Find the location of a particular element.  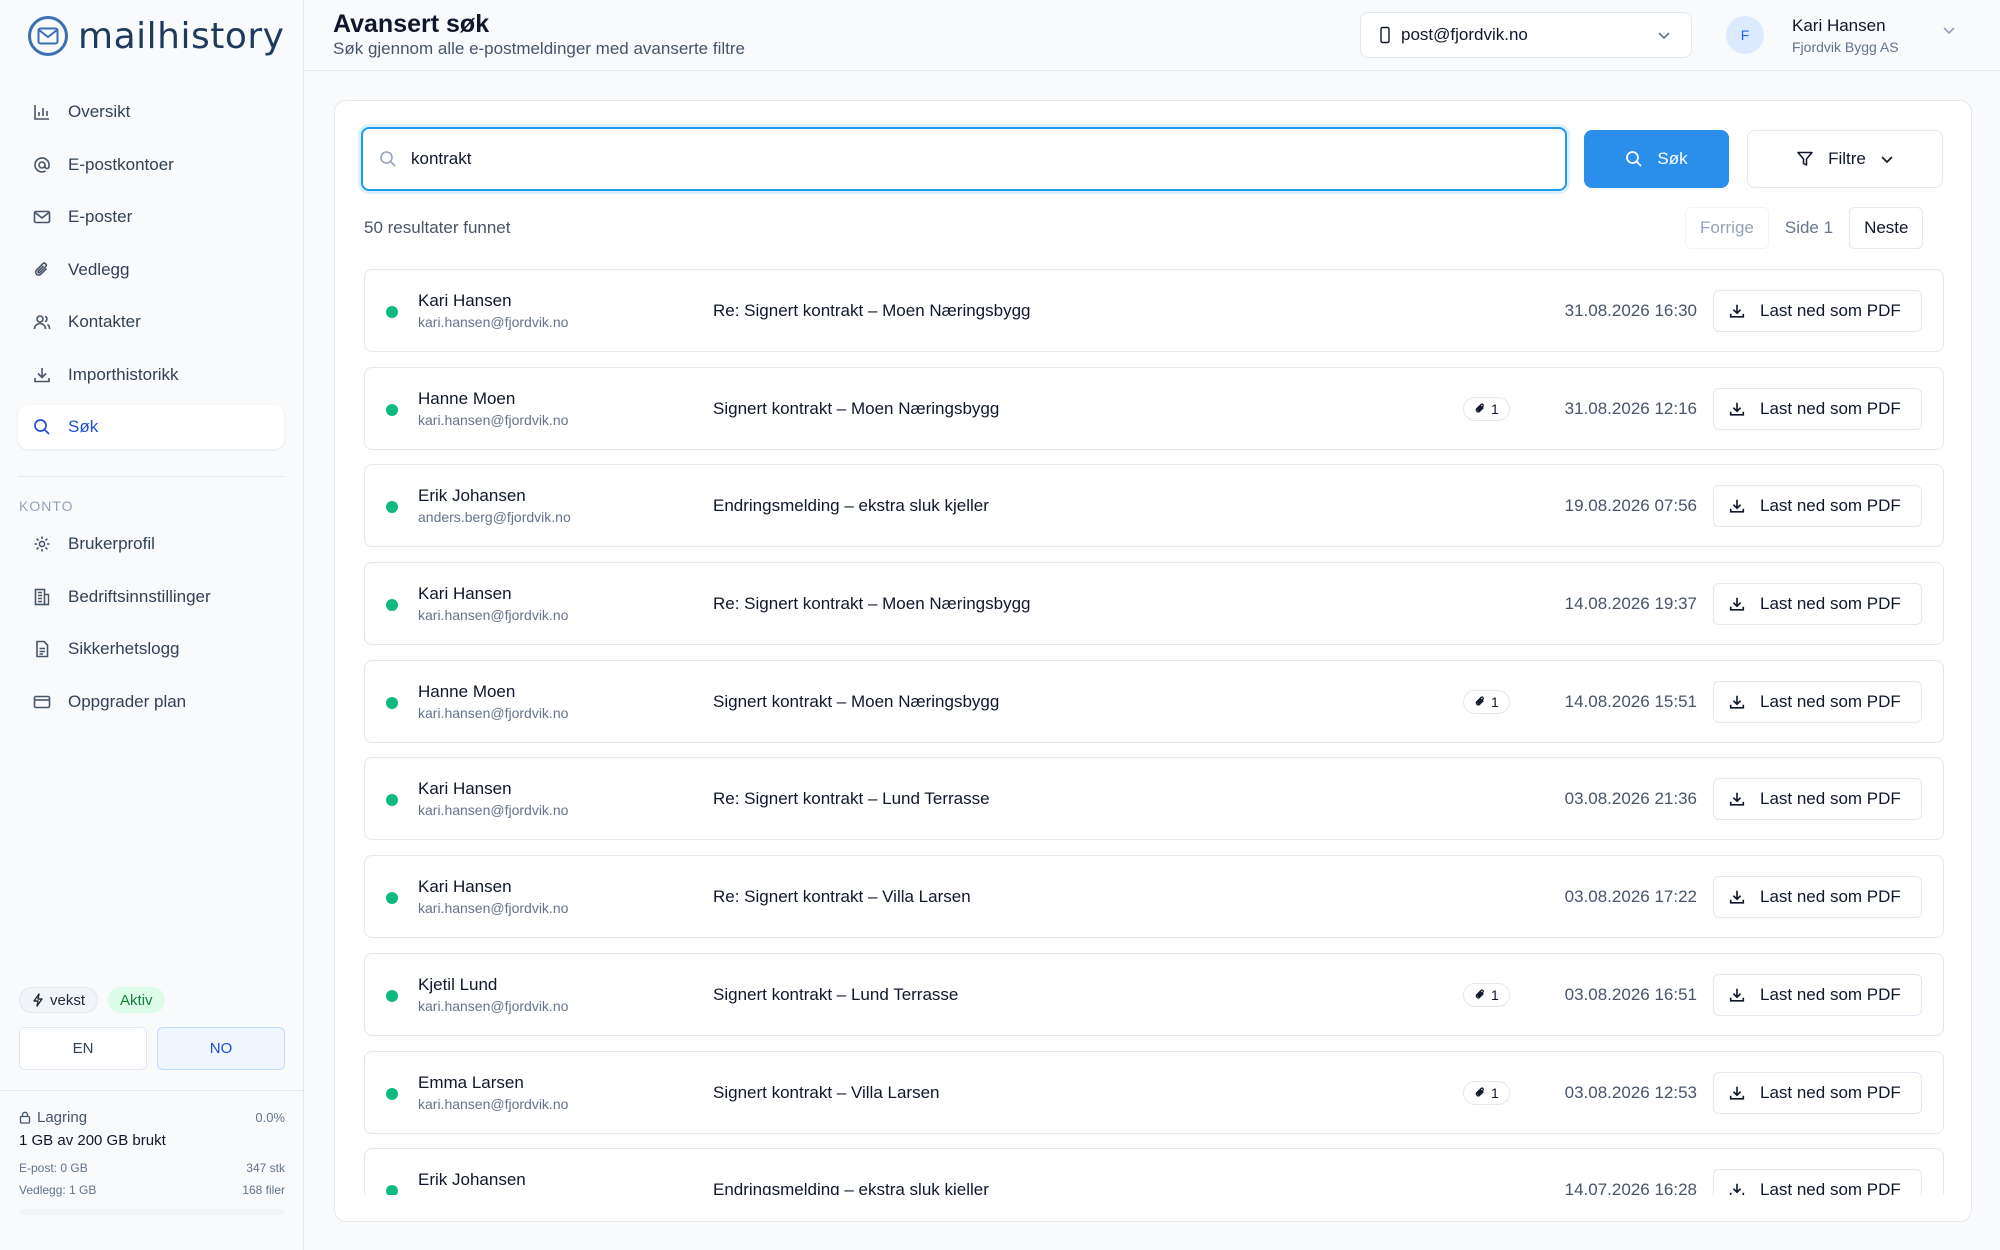

search-button: Søk is located at coordinates (1656, 159).